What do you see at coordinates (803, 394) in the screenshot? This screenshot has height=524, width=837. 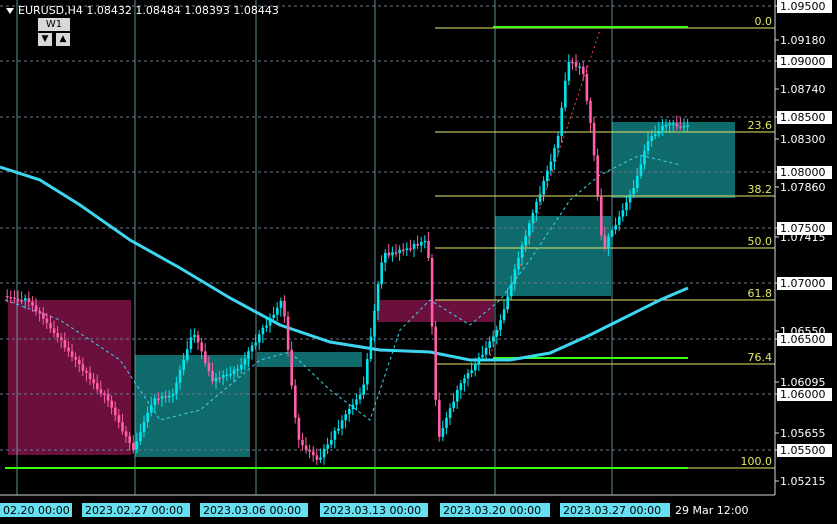 I see `price-tick-label: 1.06000` at bounding box center [803, 394].